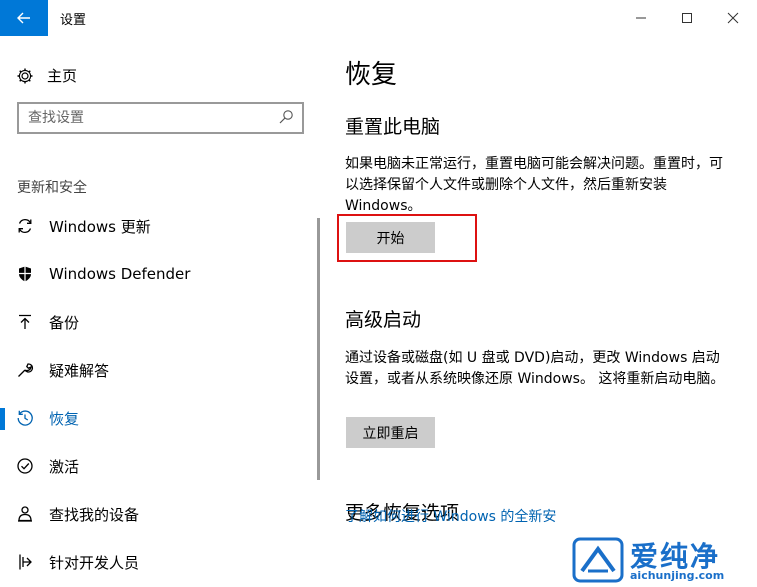 Image resolution: width=757 pixels, height=587 pixels. Describe the element at coordinates (450, 516) in the screenshot. I see `fresh-start-link: 了解如何进行 Windows 的全新安` at that location.